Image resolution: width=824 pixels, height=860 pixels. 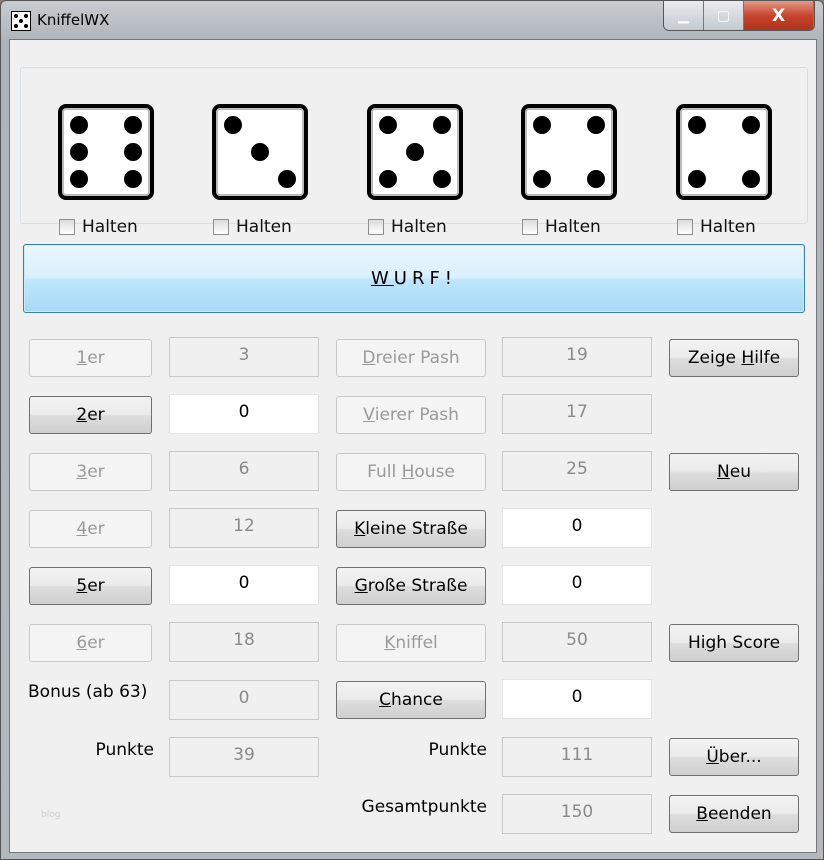 What do you see at coordinates (244, 700) in the screenshot?
I see `bonus-field: 0` at bounding box center [244, 700].